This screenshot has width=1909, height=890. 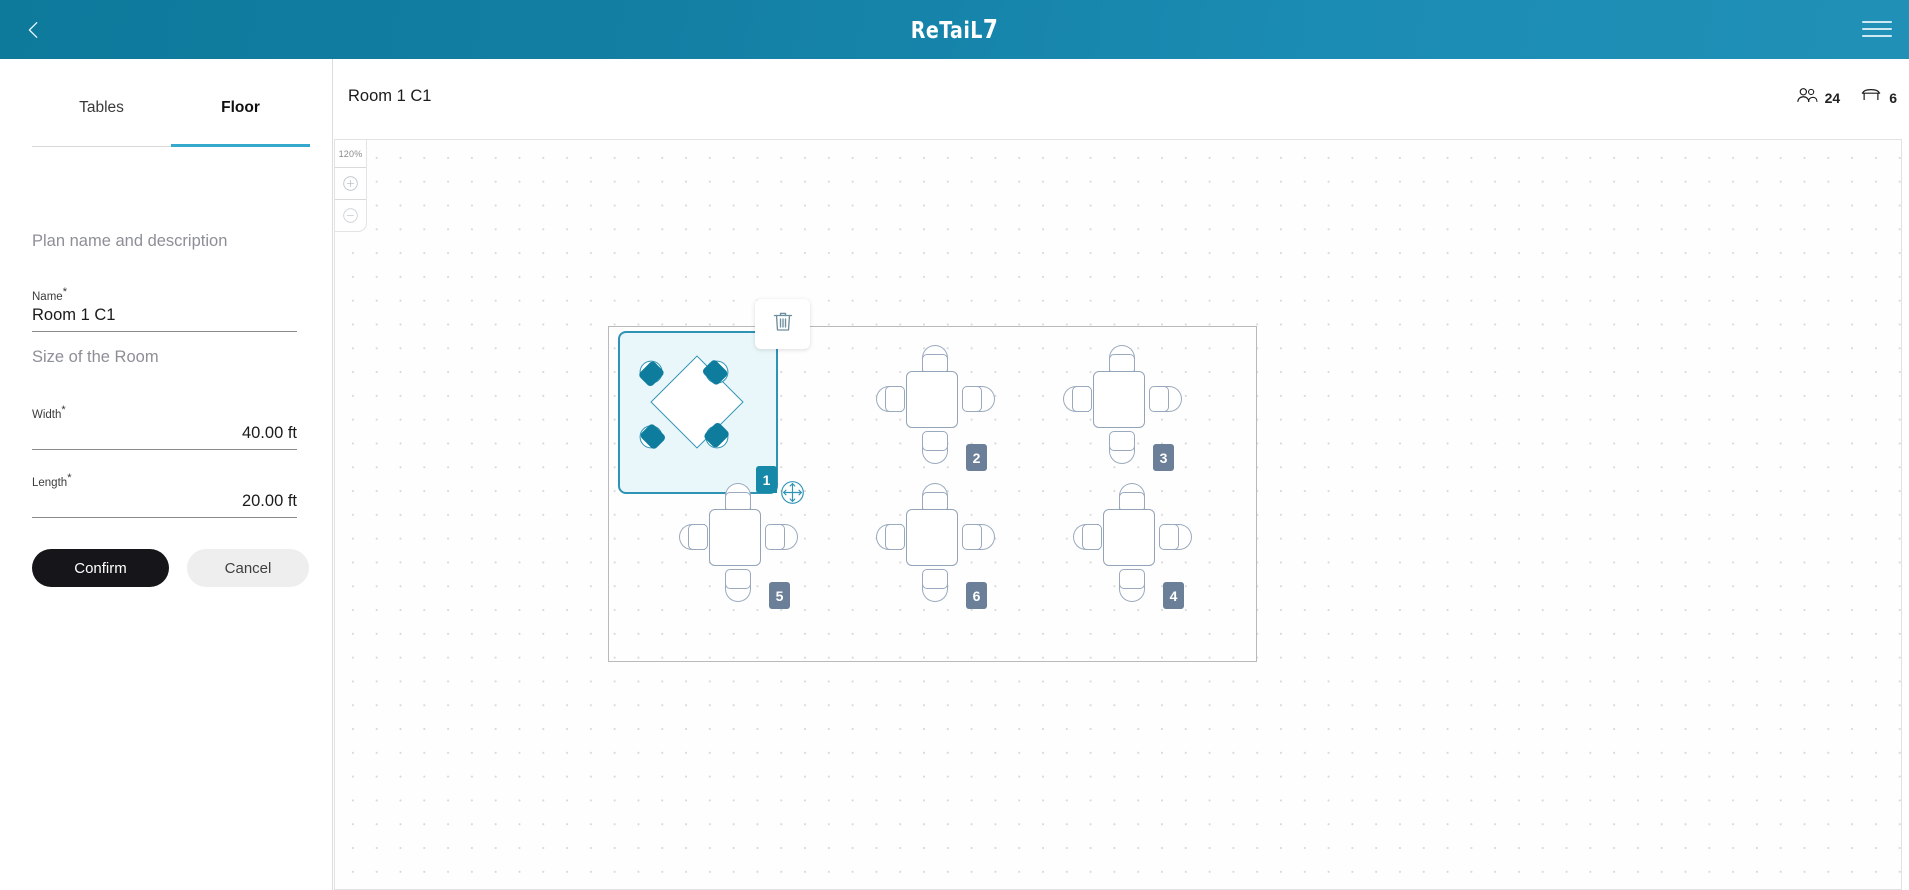 I want to click on table-5-number-badge: 5, so click(x=779, y=595).